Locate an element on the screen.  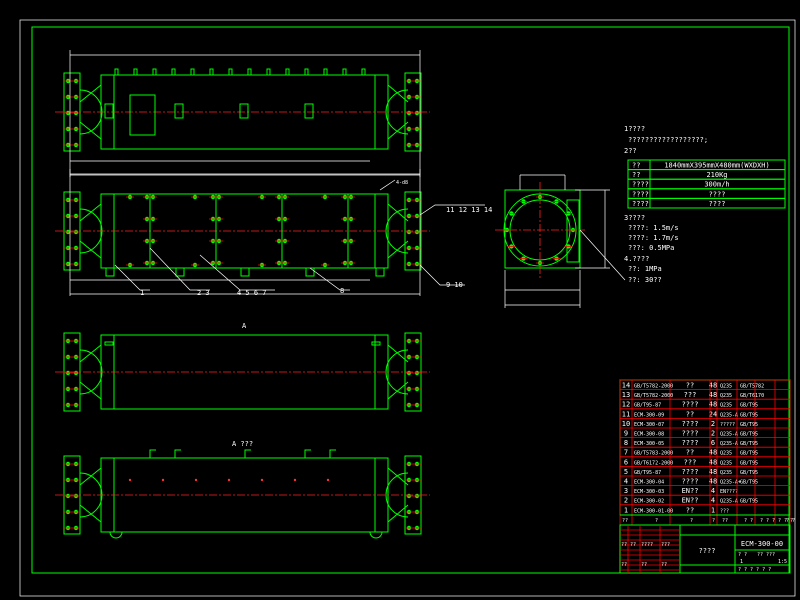
spec-value: 300m/h is located at coordinates (716, 185).